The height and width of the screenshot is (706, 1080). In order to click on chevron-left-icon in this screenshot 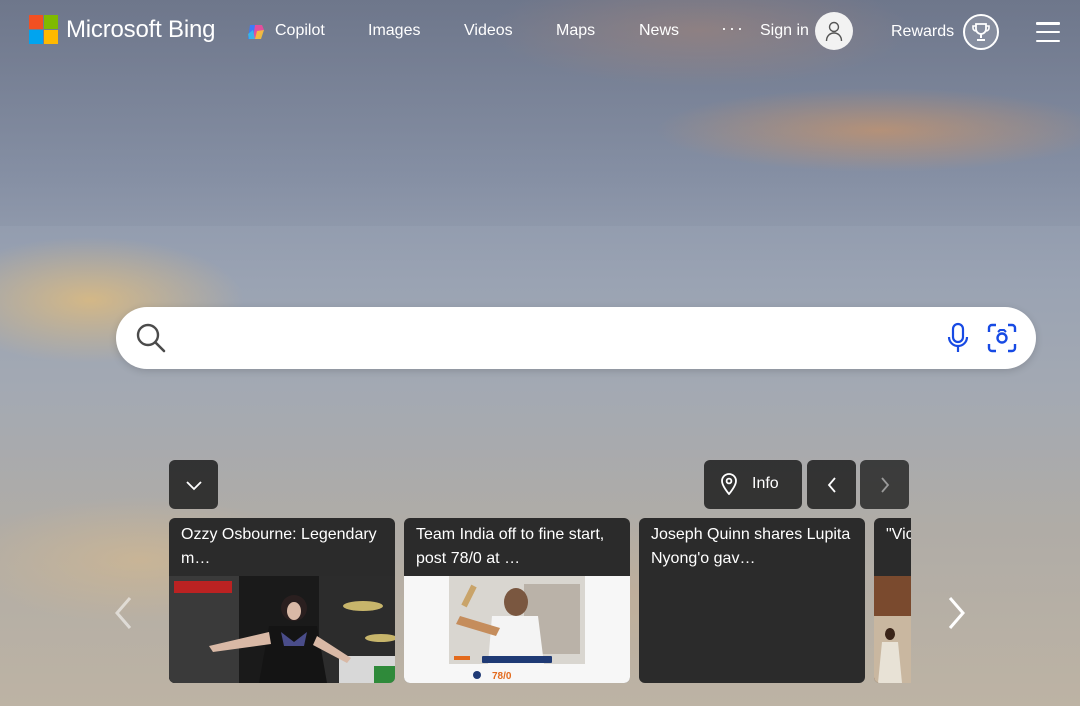, I will do `click(831, 484)`.